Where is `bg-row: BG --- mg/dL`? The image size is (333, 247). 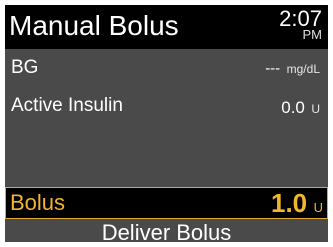
bg-row: BG --- mg/dL is located at coordinates (166, 68).